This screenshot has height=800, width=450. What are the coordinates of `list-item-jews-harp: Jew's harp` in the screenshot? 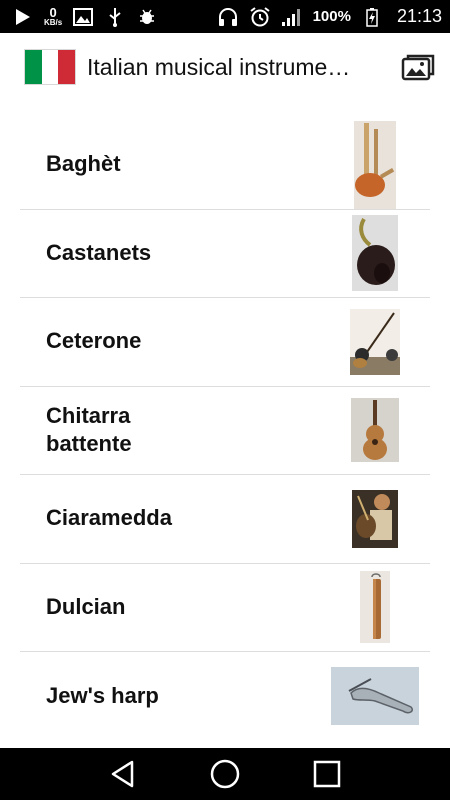 It's located at (225, 696).